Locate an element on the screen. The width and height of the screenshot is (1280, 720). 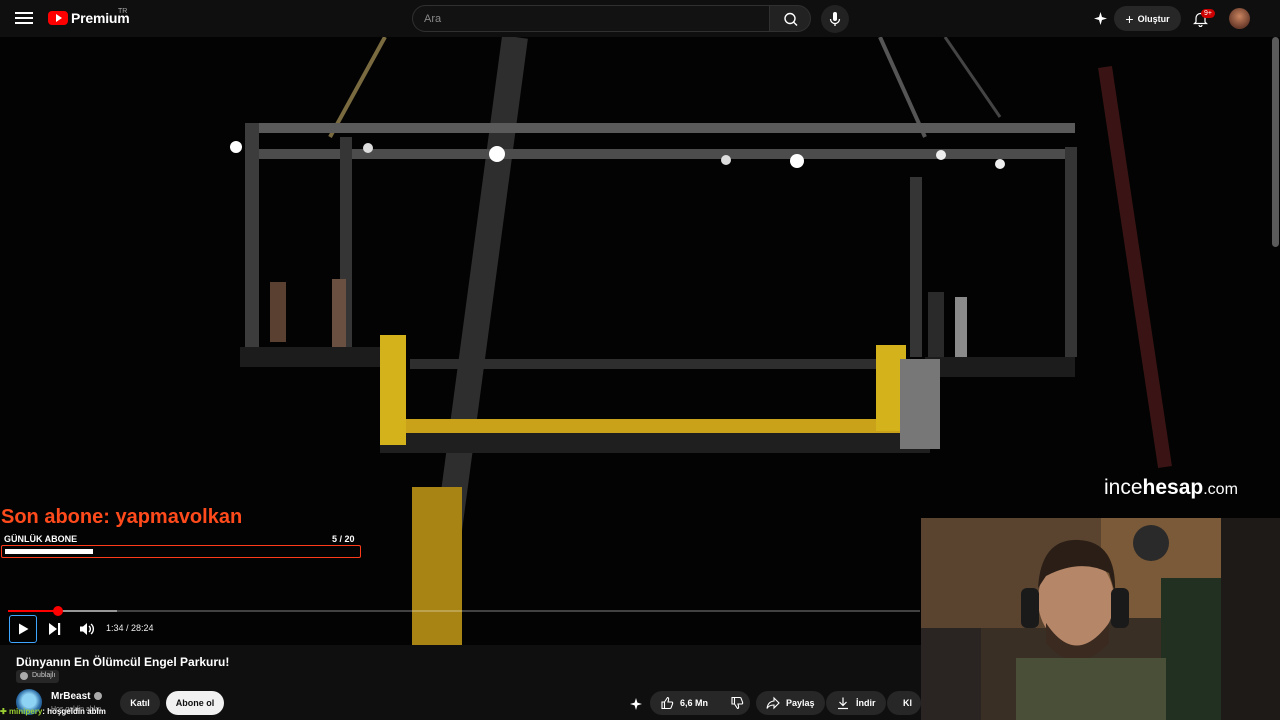
play-button is located at coordinates (23, 629).